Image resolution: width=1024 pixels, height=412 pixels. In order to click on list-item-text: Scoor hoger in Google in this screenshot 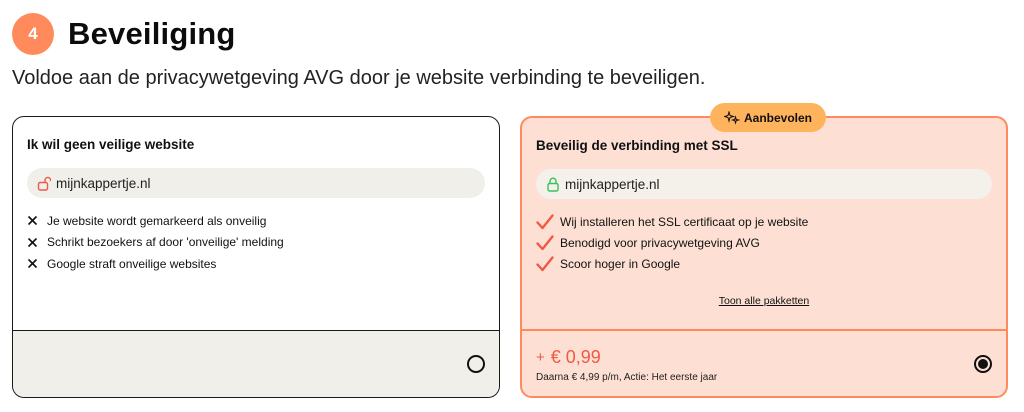, I will do `click(620, 263)`.